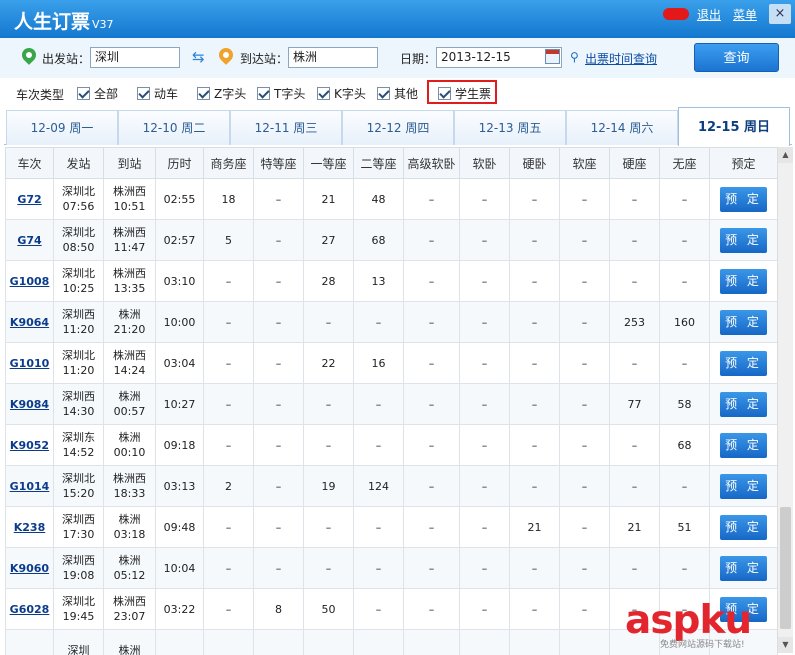  I want to click on departure-time: 19:45, so click(78, 616).